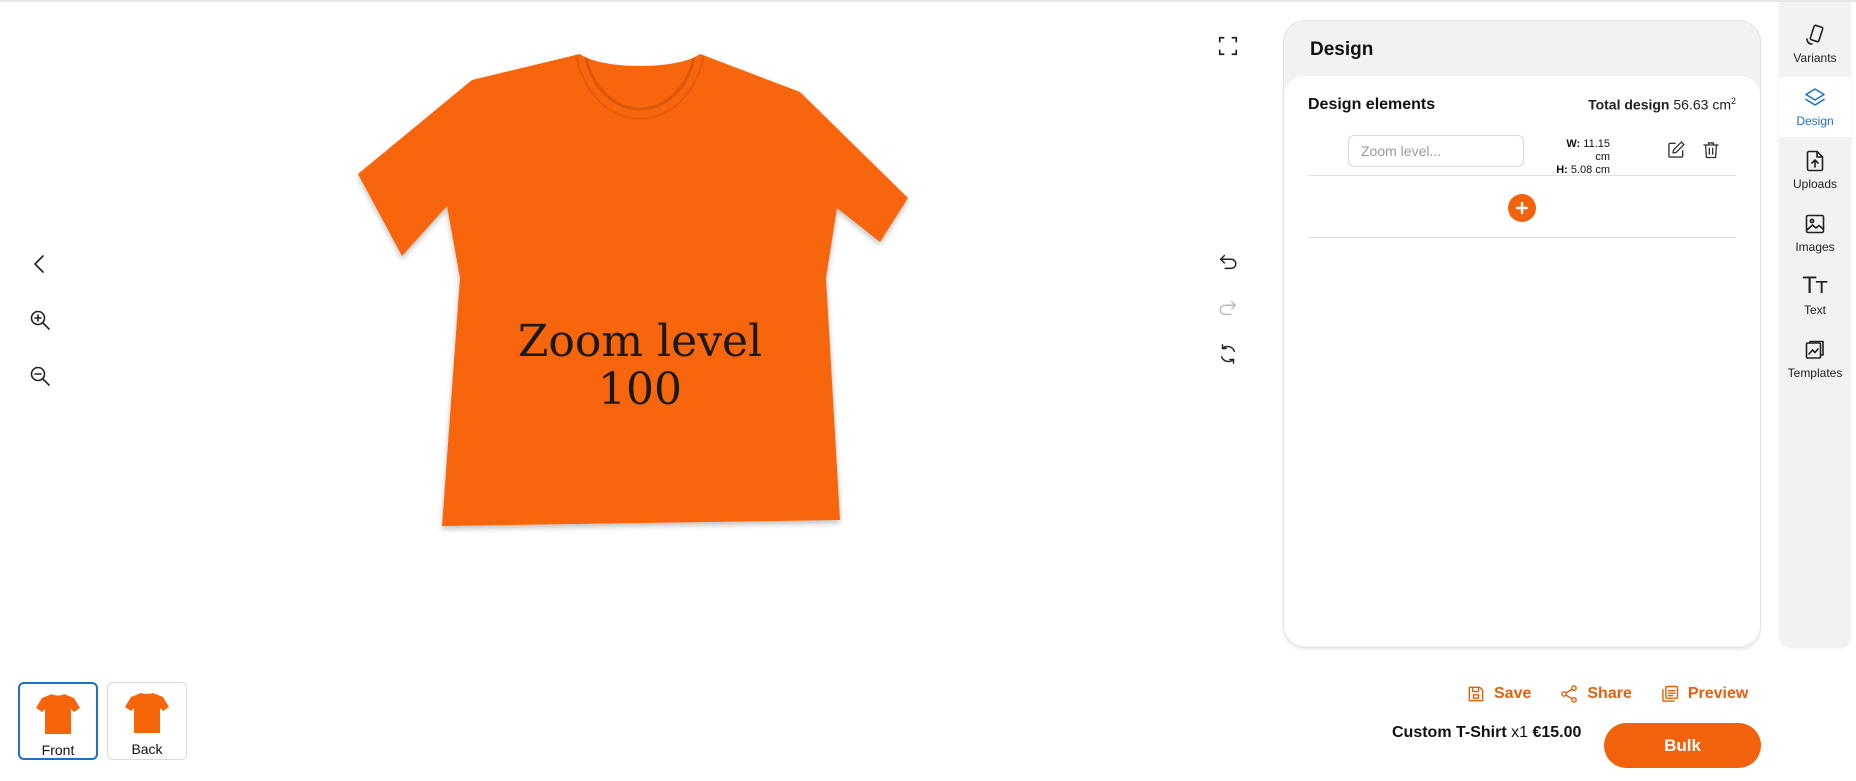  I want to click on rotate-button, so click(1228, 354).